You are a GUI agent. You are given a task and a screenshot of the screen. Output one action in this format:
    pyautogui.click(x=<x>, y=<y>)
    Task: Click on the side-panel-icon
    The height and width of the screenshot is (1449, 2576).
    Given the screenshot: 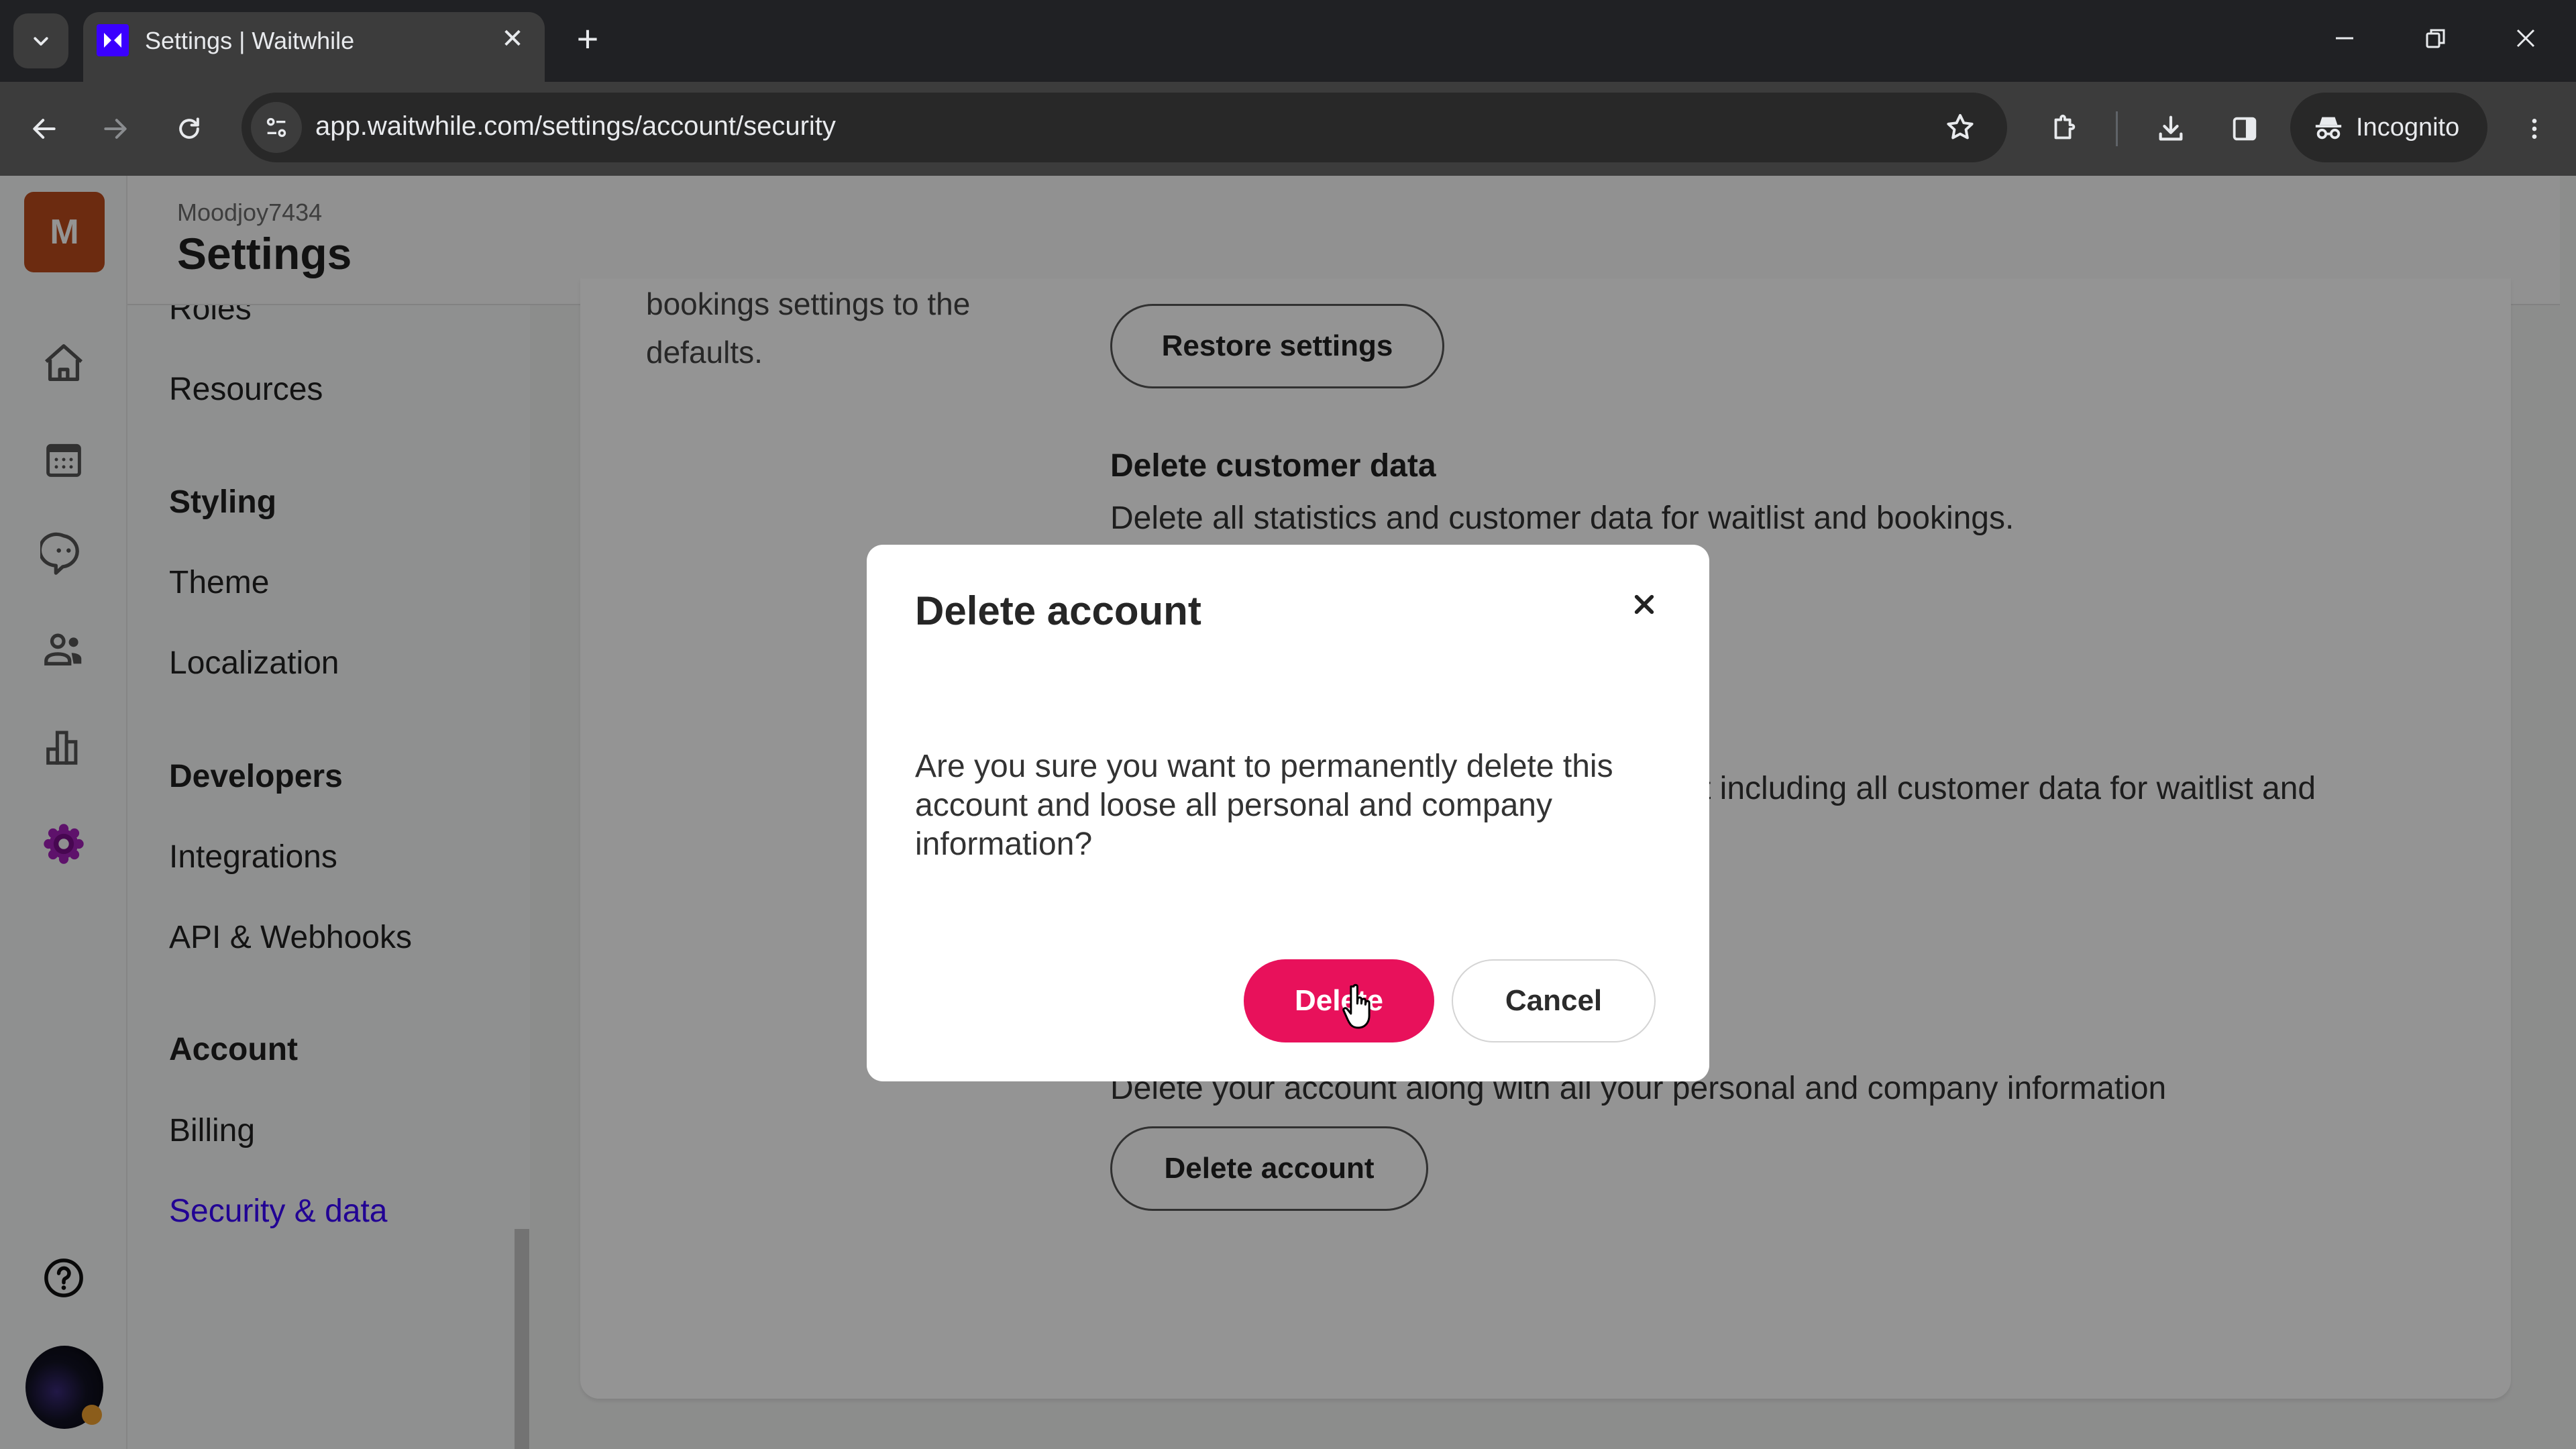 What is the action you would take?
    pyautogui.click(x=2245, y=129)
    